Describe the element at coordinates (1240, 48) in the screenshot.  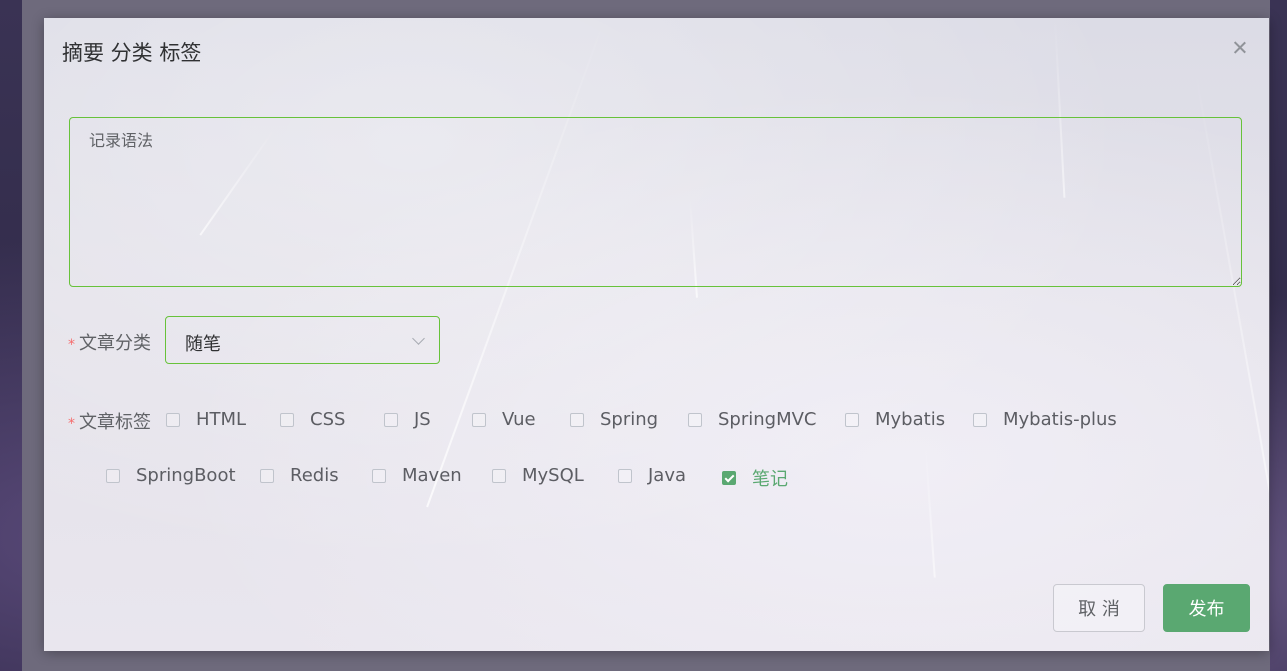
I see `close-icon` at that location.